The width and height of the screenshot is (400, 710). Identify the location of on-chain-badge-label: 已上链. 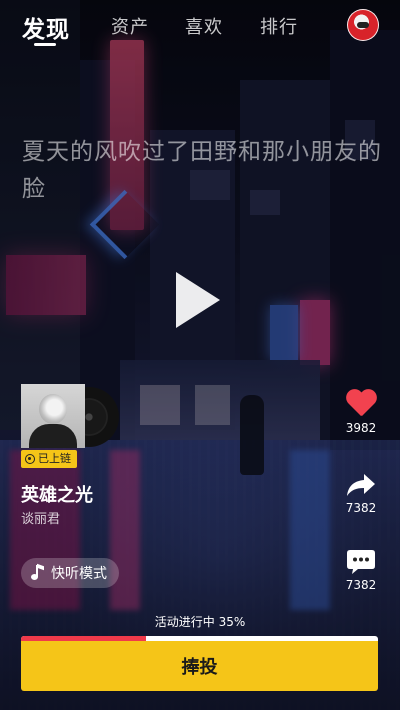
(54, 458).